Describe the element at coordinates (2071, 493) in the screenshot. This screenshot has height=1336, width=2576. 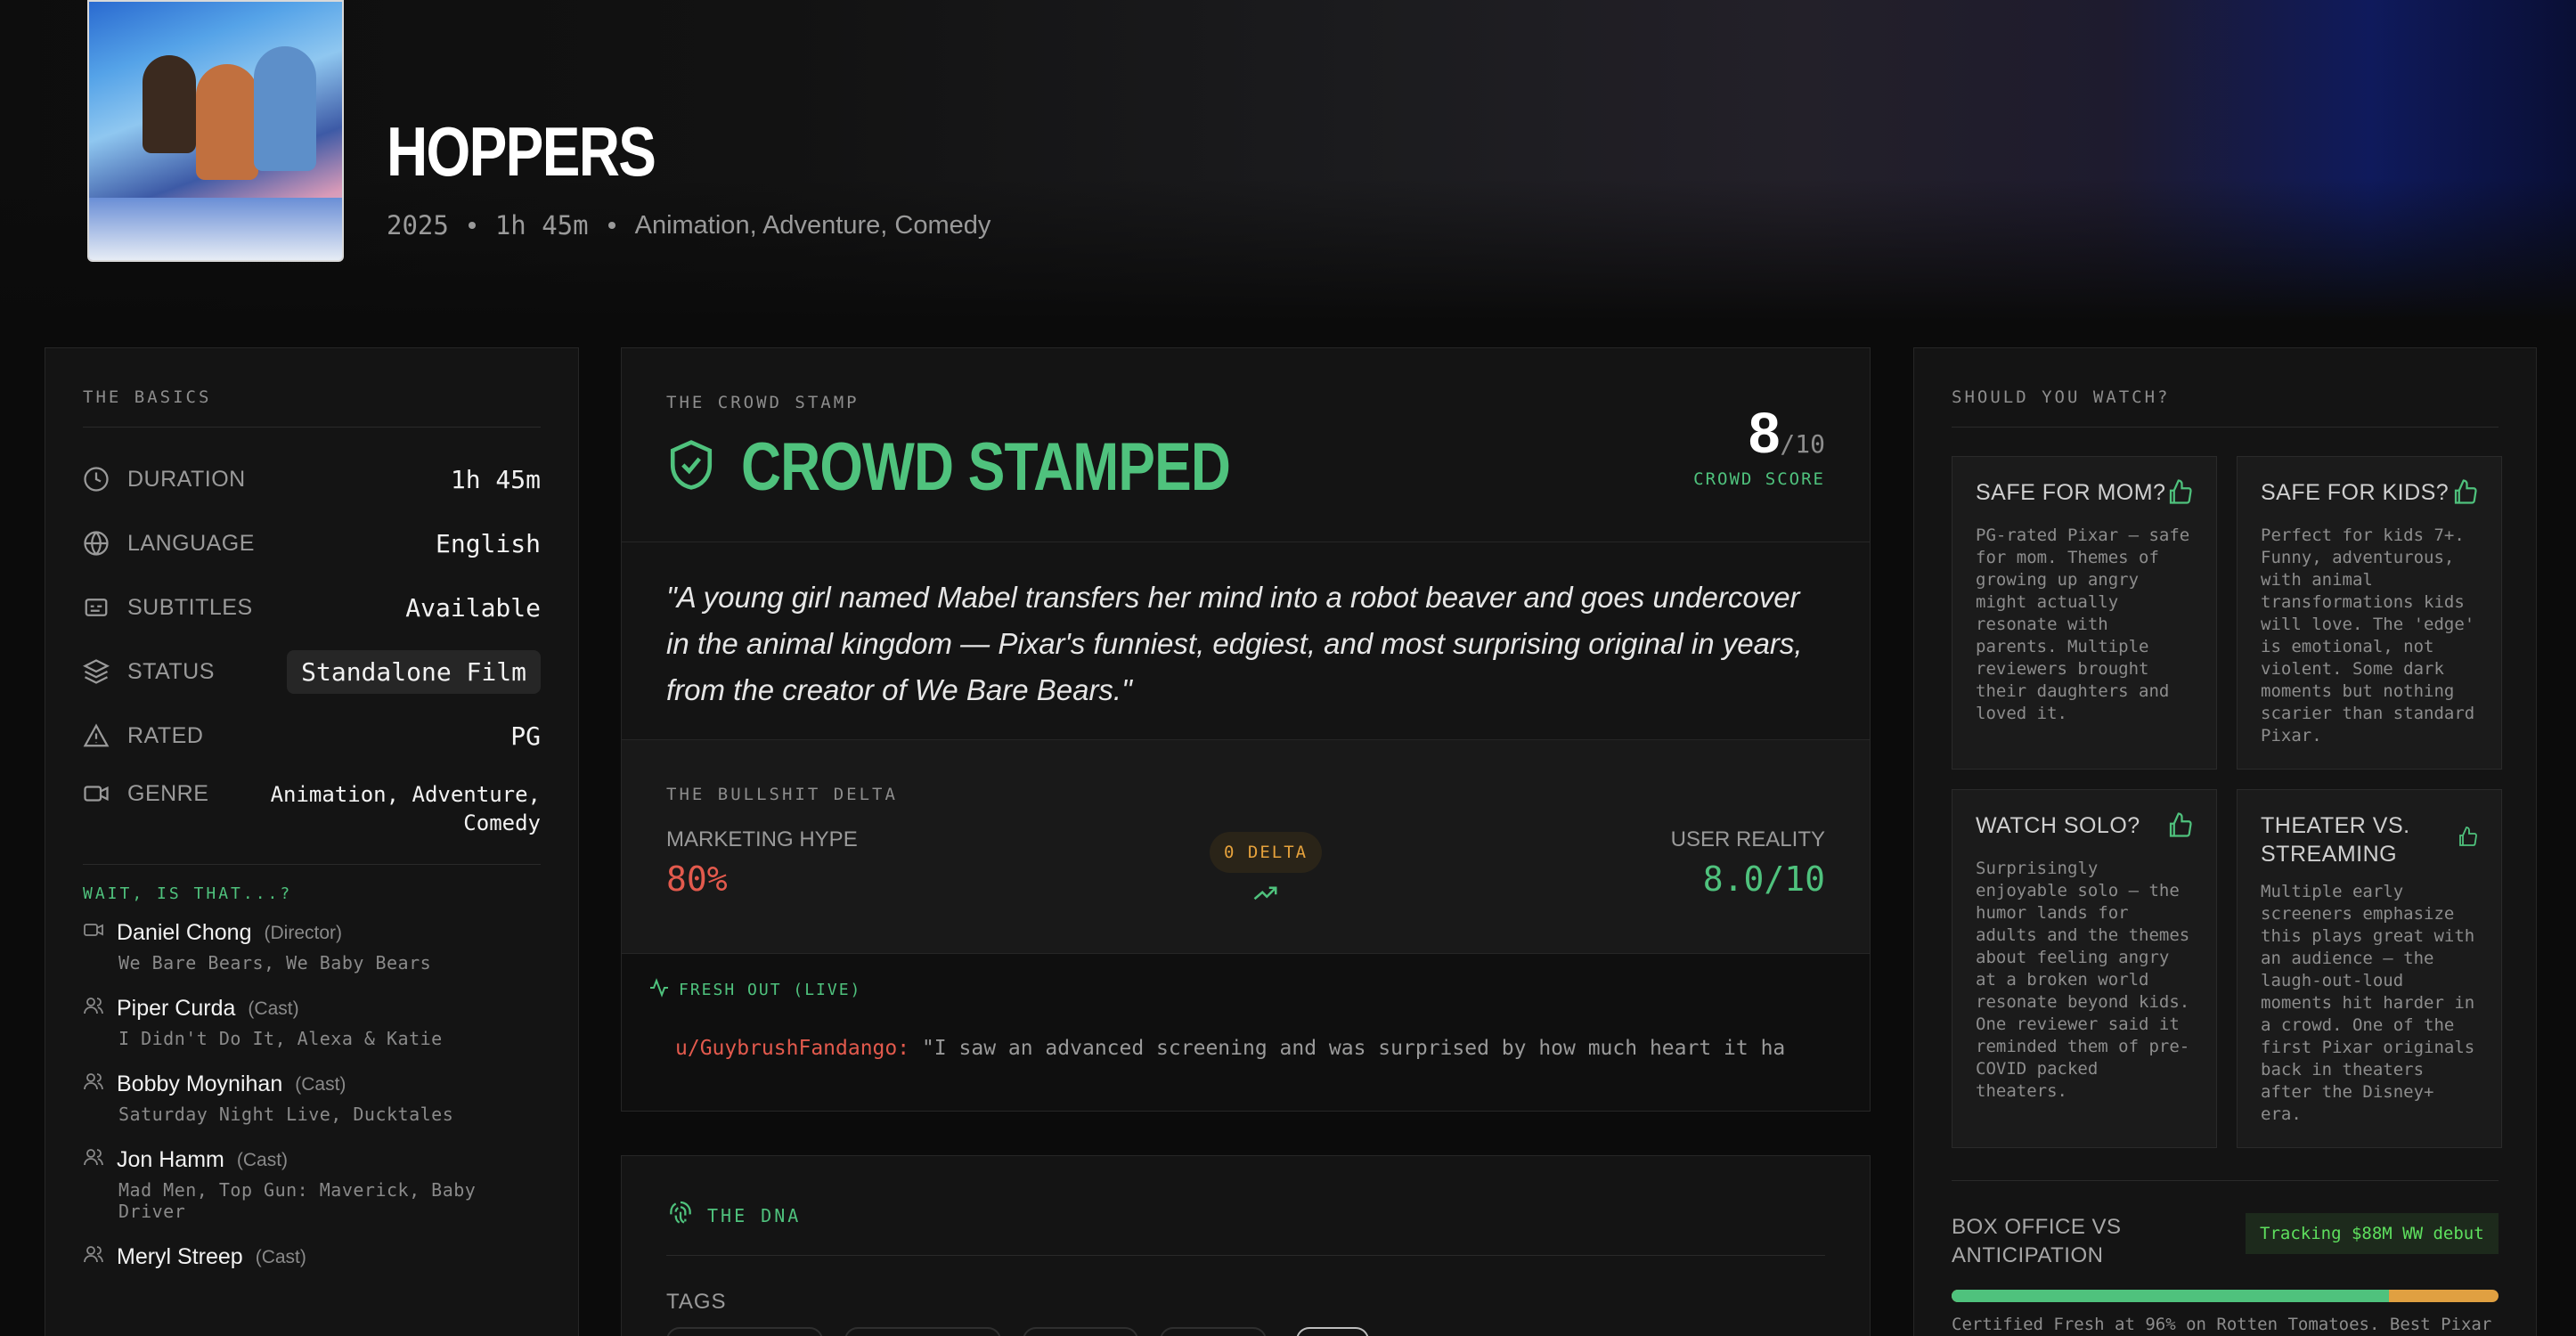
I see `card-title: SAFE FOR MOM?` at that location.